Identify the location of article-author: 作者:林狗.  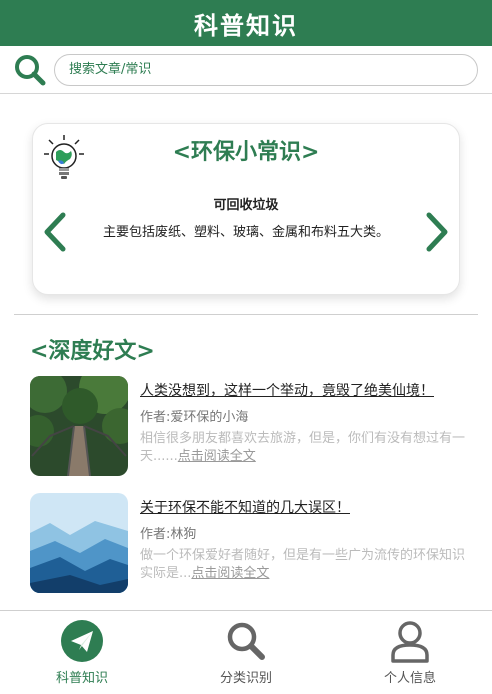
(168, 534).